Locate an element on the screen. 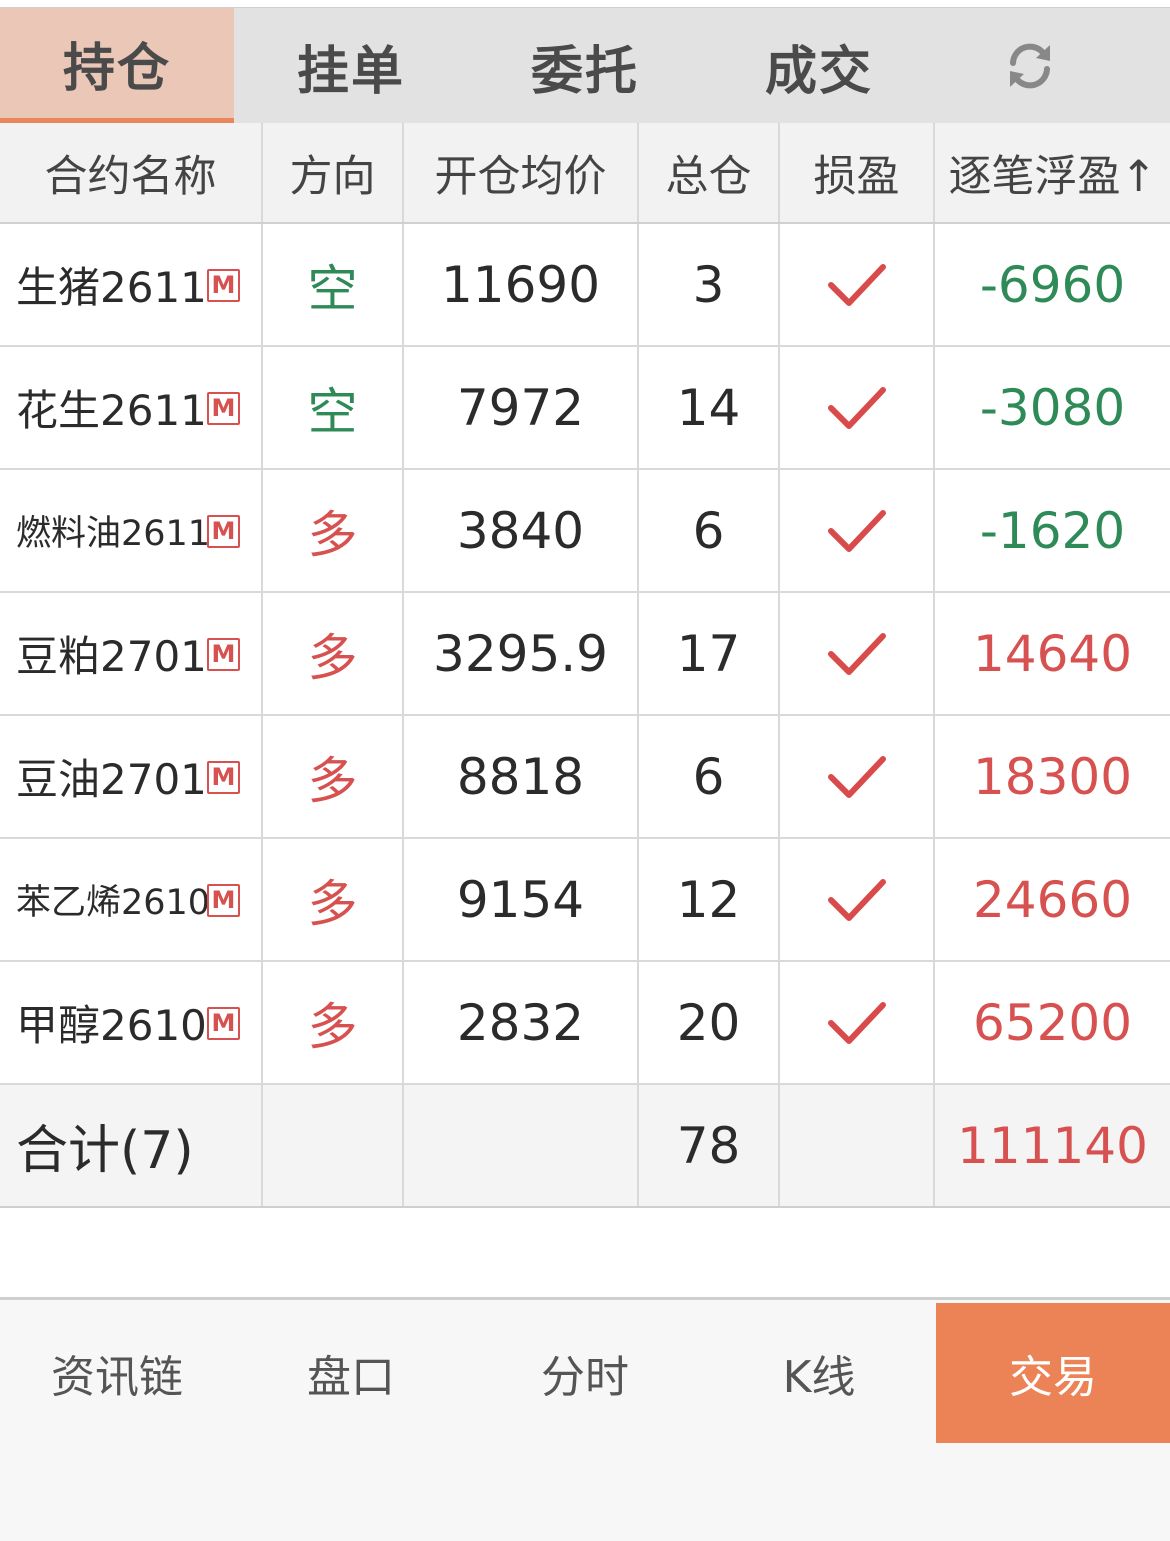 The image size is (1170, 1541). avg-open-price: 3295.9 is located at coordinates (520, 653).